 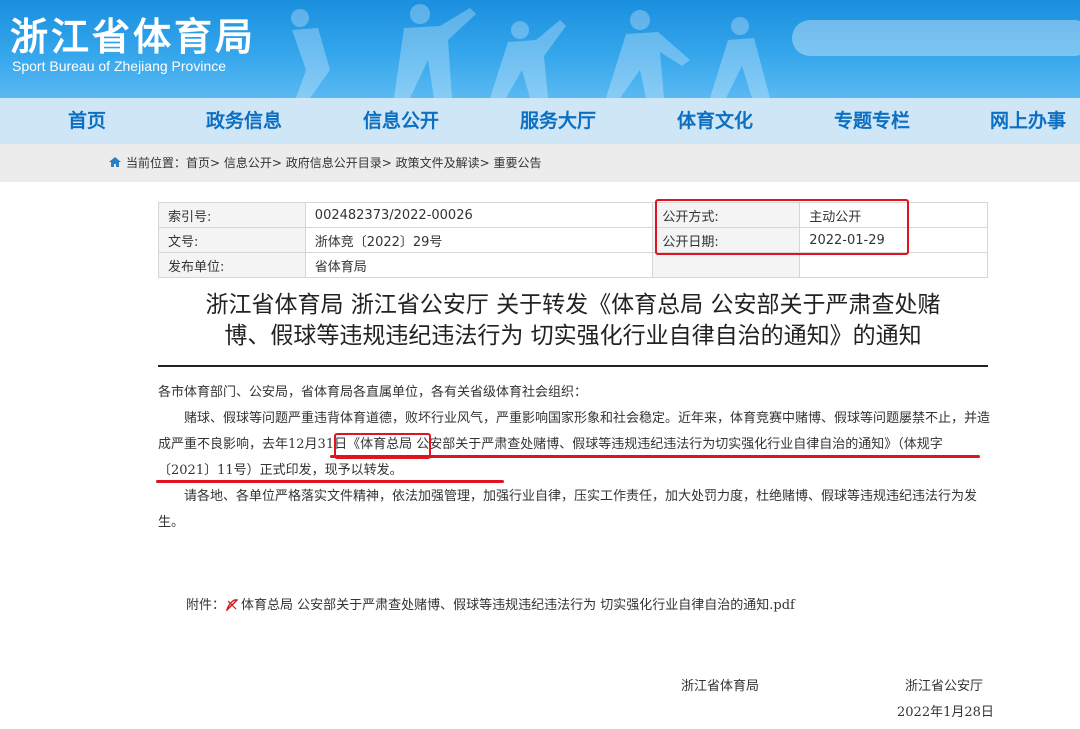 What do you see at coordinates (479, 215) in the screenshot?
I see `meta-index-value: 002482373/2022-00026` at bounding box center [479, 215].